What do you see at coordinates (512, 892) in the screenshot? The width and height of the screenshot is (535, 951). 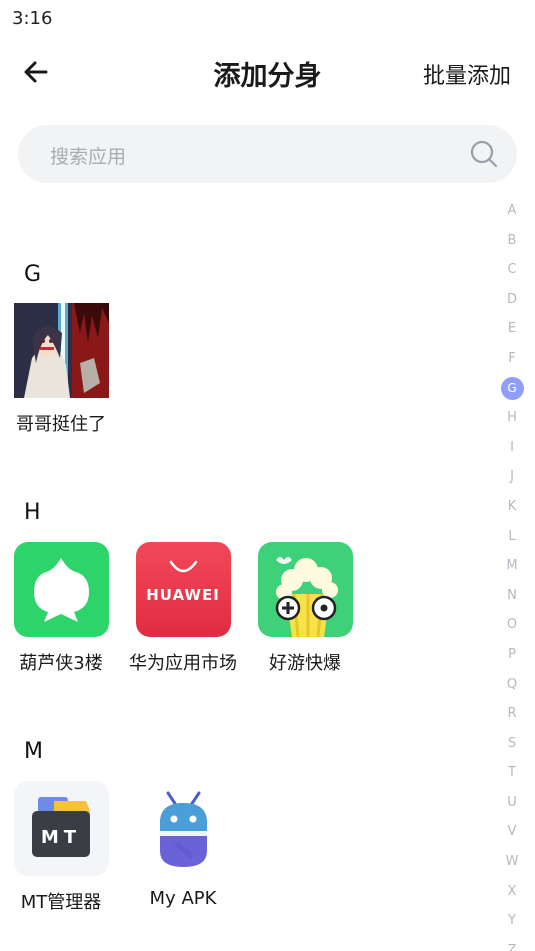 I see `alphabet-letter-x: X` at bounding box center [512, 892].